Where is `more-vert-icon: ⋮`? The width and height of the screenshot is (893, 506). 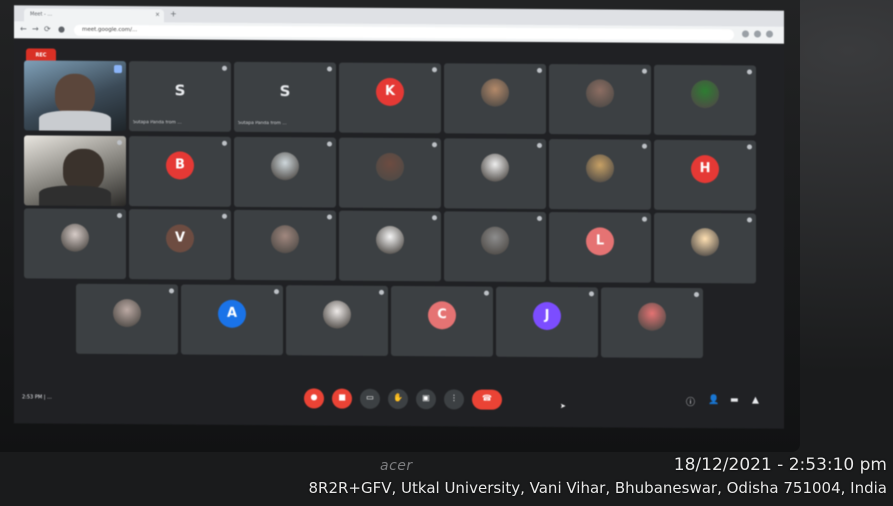 more-vert-icon: ⋮ is located at coordinates (454, 398).